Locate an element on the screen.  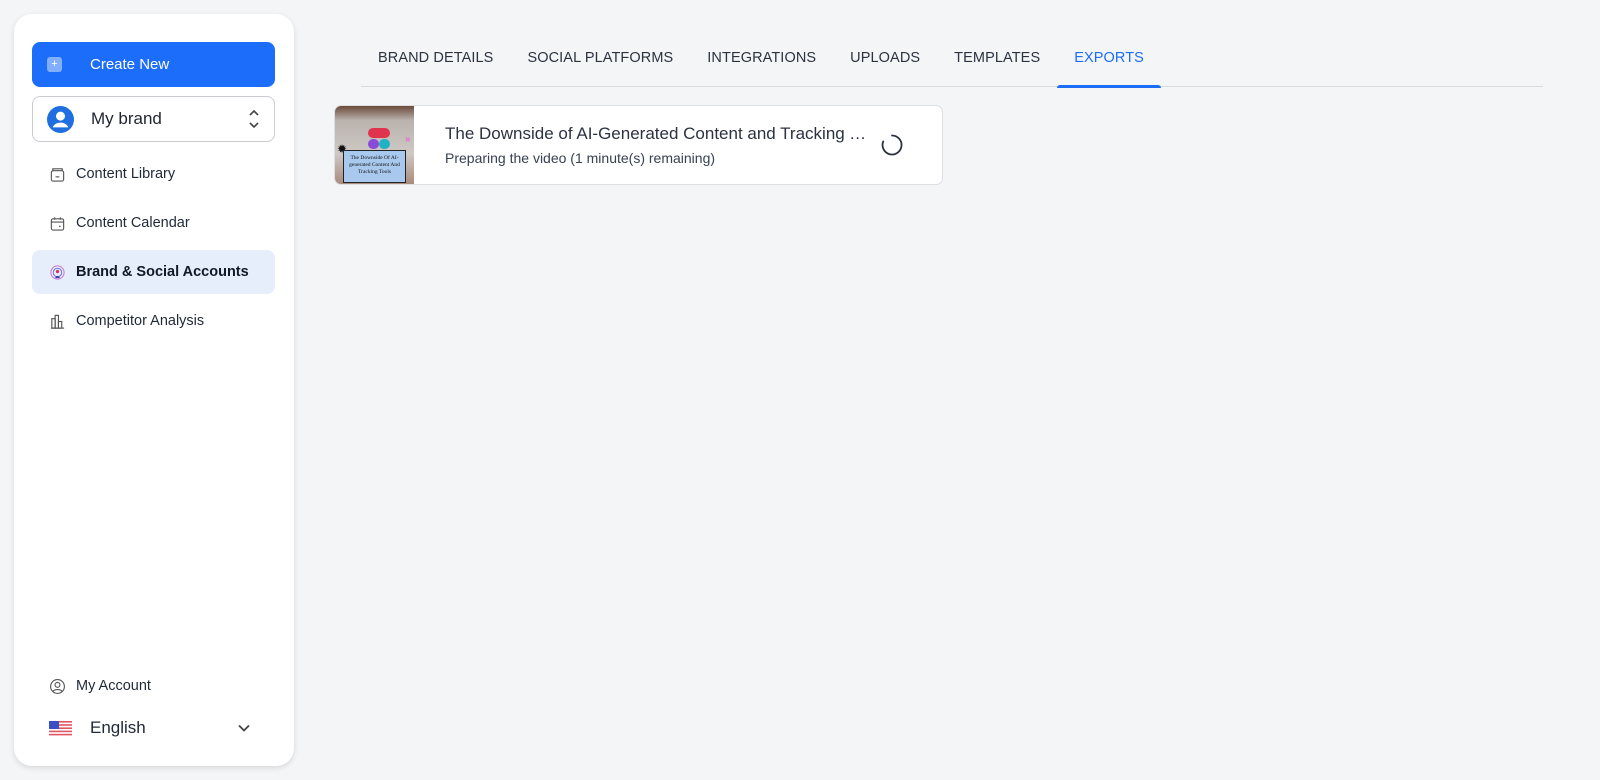
brand-selector: My brand is located at coordinates (153, 119).